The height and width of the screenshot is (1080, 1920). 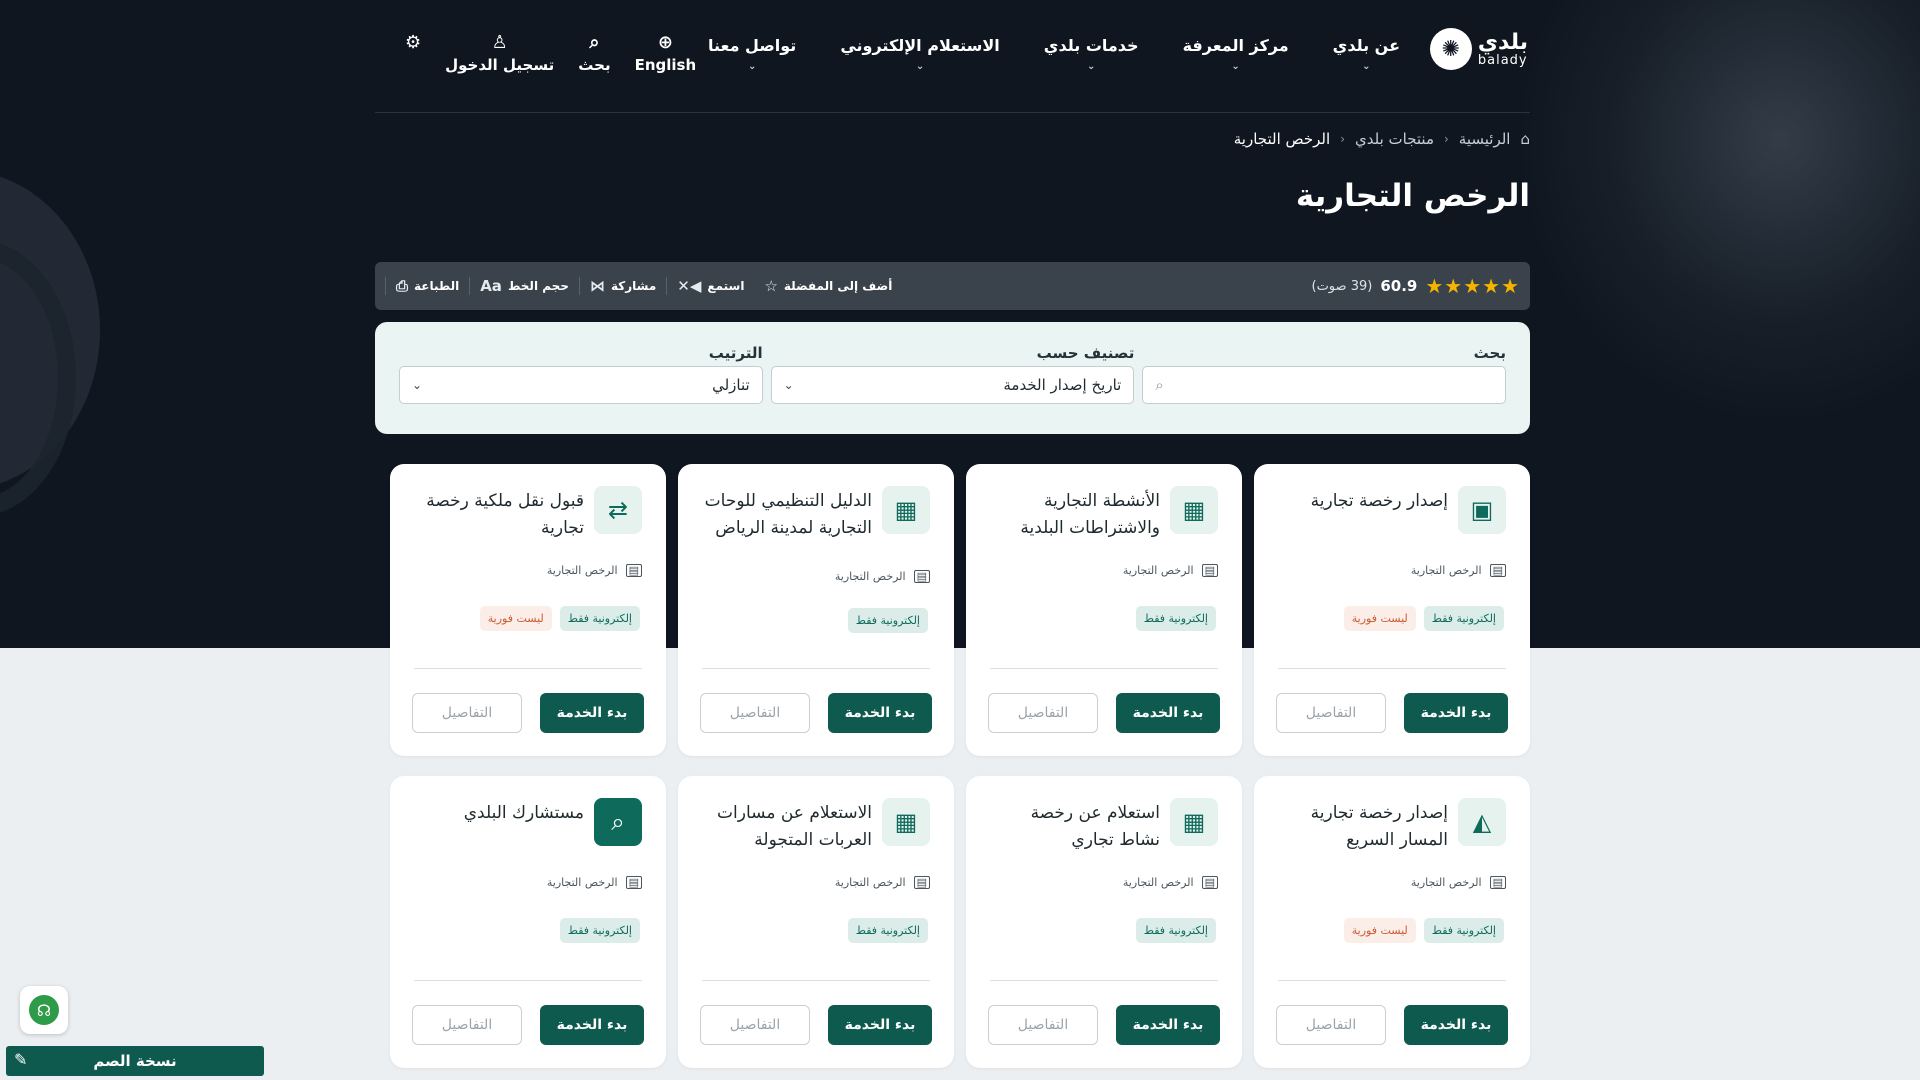 I want to click on font-size-button: حجم الخط Aa, so click(x=524, y=286).